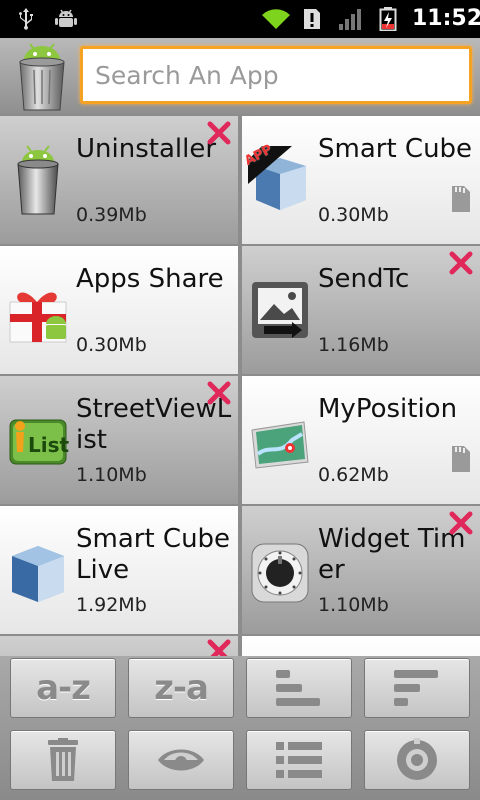 The width and height of the screenshot is (480, 800). I want to click on app-size: 1.16Mb, so click(353, 345).